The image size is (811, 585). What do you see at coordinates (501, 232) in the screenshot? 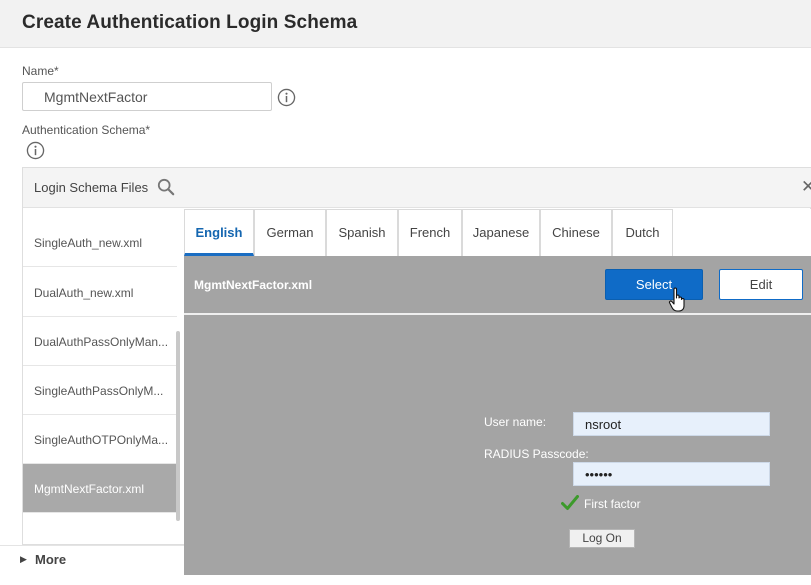
I see `tab-japanese: Japanese` at bounding box center [501, 232].